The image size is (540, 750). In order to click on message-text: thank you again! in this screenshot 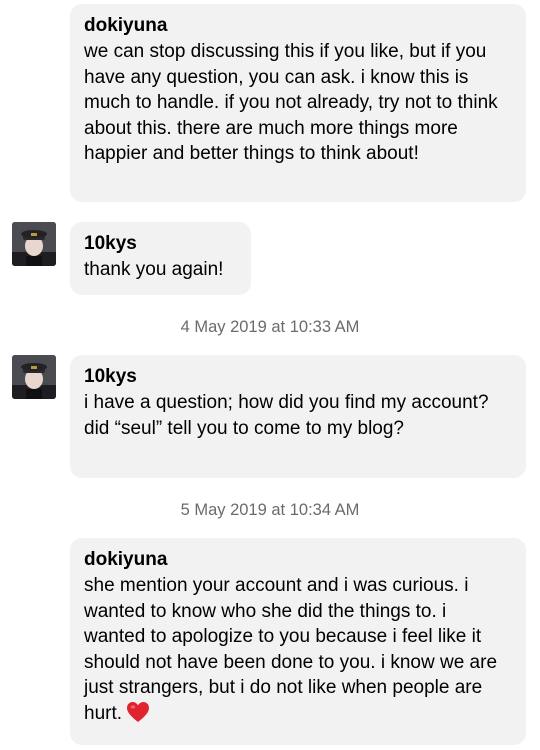, I will do `click(154, 269)`.